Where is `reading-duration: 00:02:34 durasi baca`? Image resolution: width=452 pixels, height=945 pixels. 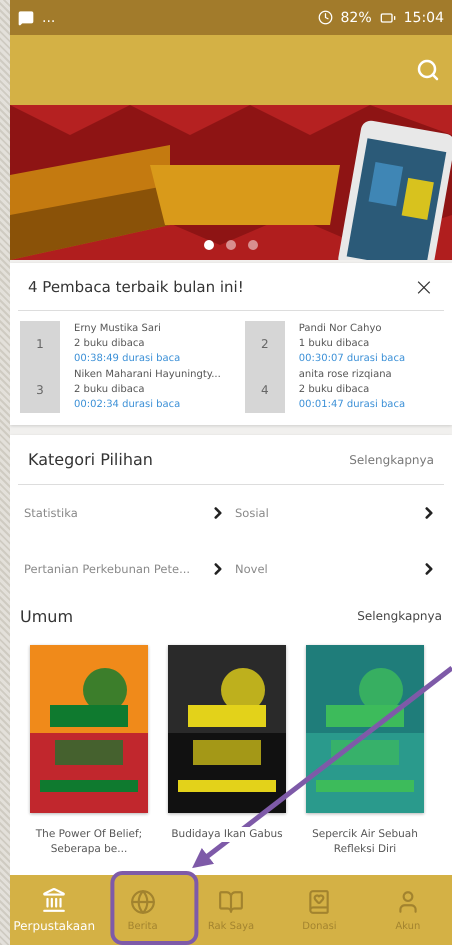
reading-duration: 00:02:34 durasi baca is located at coordinates (128, 405).